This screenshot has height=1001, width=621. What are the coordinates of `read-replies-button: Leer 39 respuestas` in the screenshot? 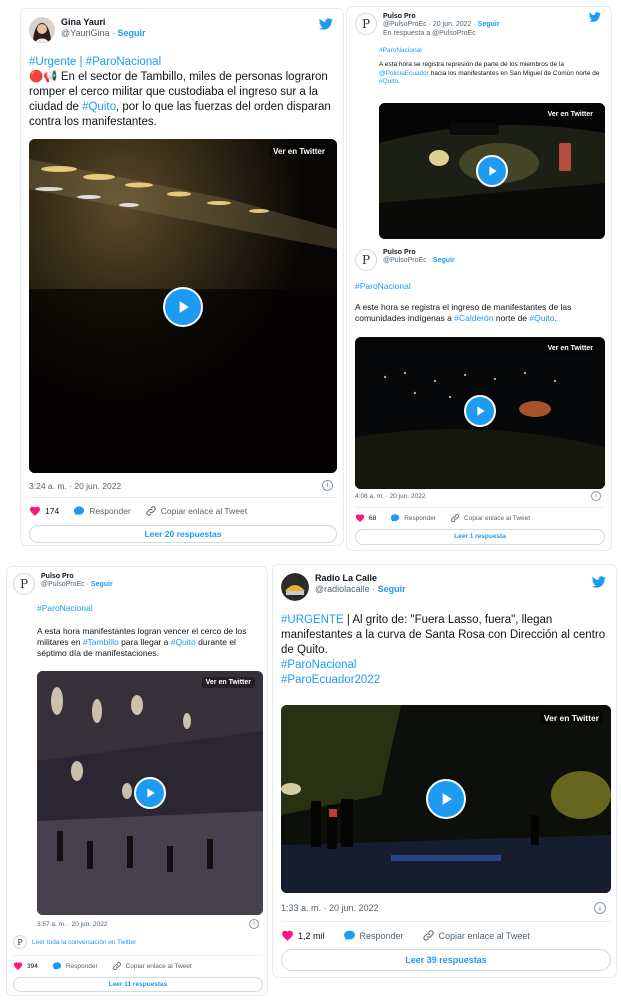 It's located at (446, 960).